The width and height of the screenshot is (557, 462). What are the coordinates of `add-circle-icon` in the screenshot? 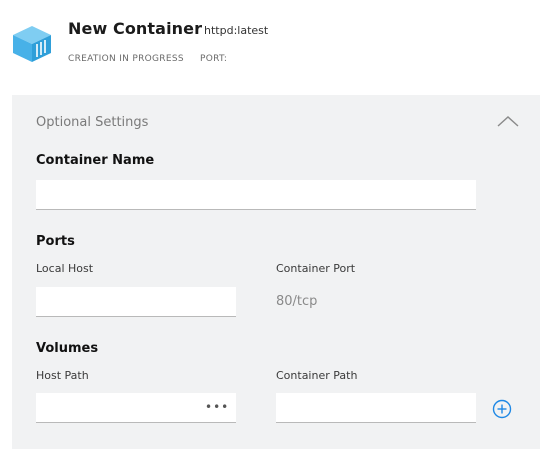 It's located at (502, 409).